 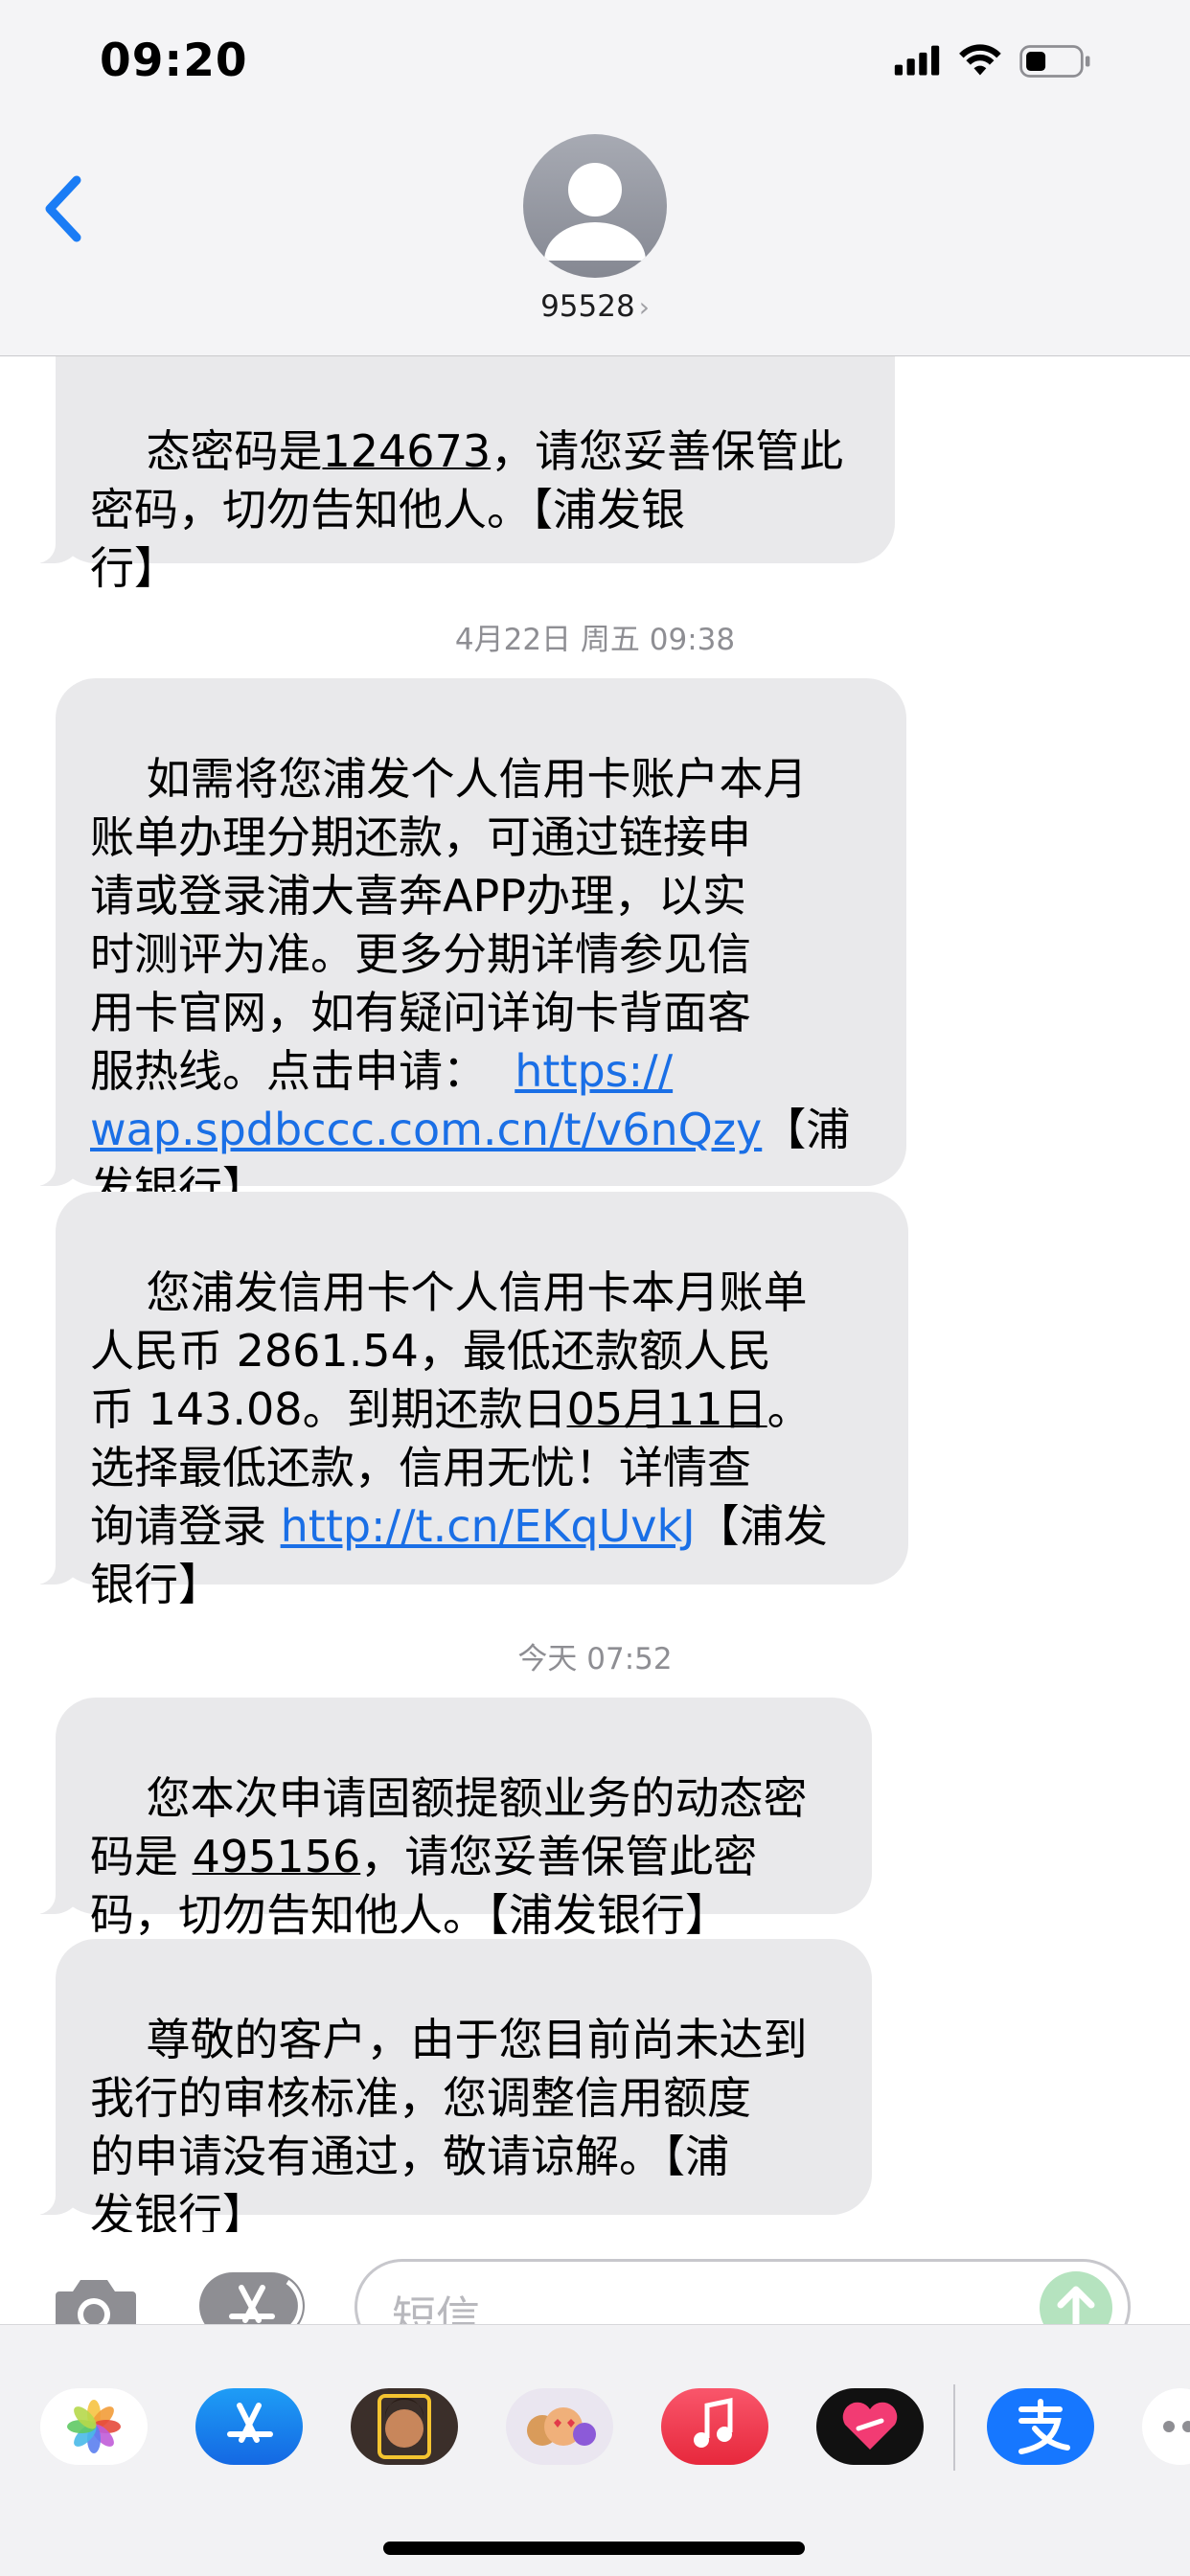 I want to click on timestamp: 4月22日 周五 09:38, so click(x=595, y=640).